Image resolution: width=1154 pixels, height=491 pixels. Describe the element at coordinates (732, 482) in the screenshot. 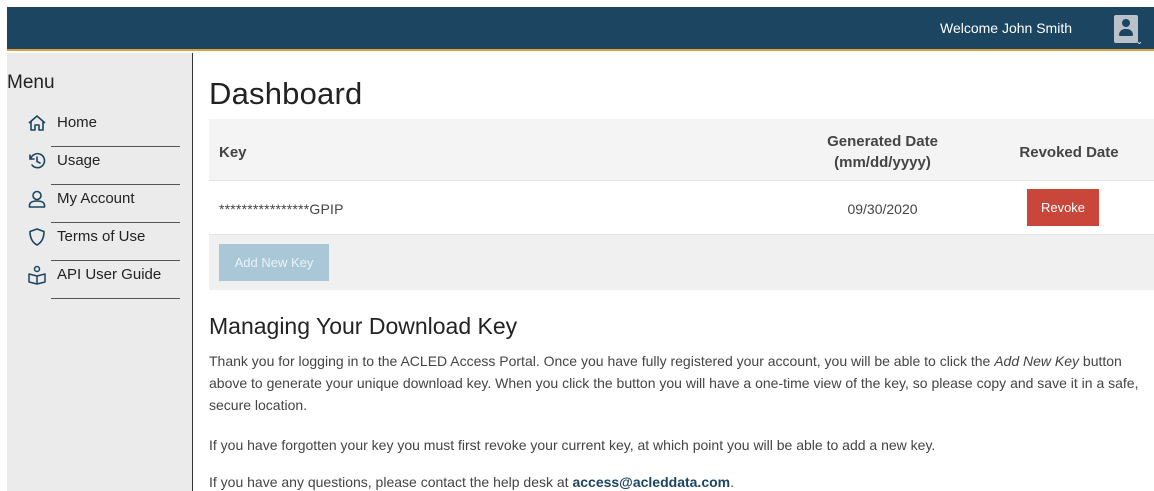

I see `paragraph-text: .` at that location.